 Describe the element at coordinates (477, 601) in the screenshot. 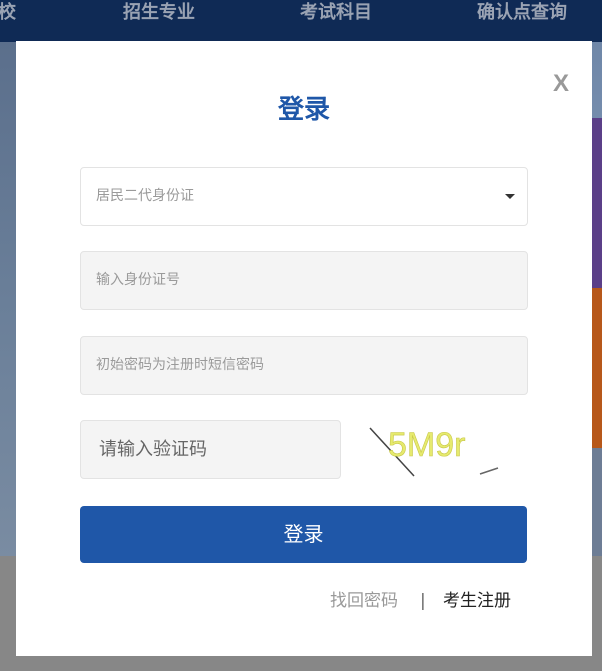

I see `register-link: 考生注册` at that location.